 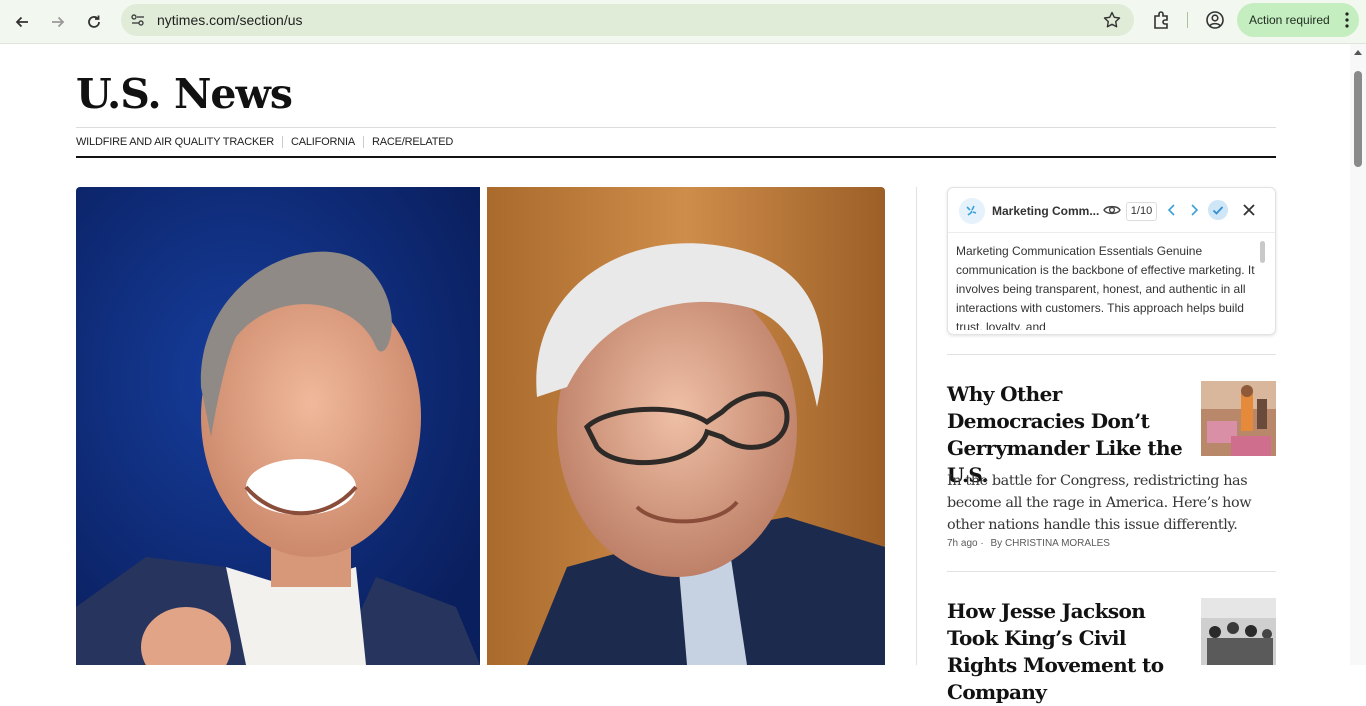 I want to click on address-bar: nytimes.com/section/us, so click(x=627, y=20).